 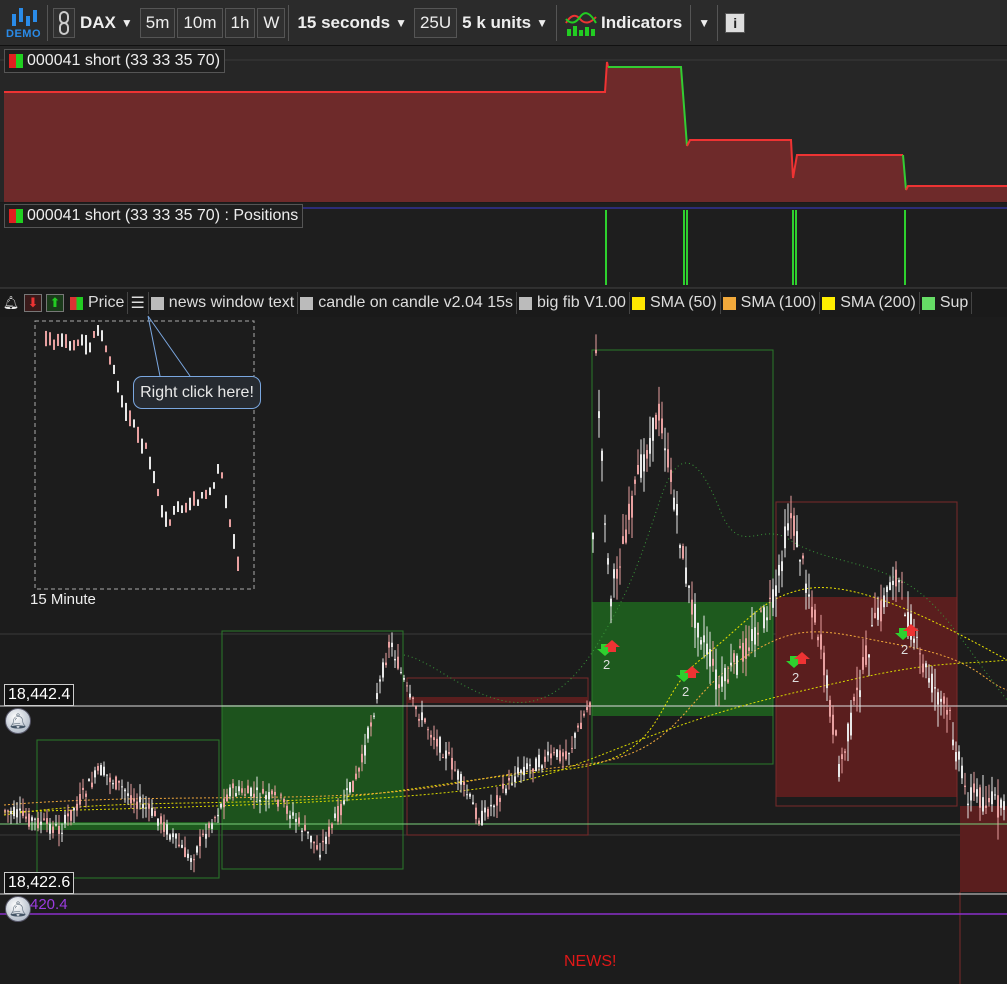 I want to click on legend-label: Price, so click(x=106, y=302).